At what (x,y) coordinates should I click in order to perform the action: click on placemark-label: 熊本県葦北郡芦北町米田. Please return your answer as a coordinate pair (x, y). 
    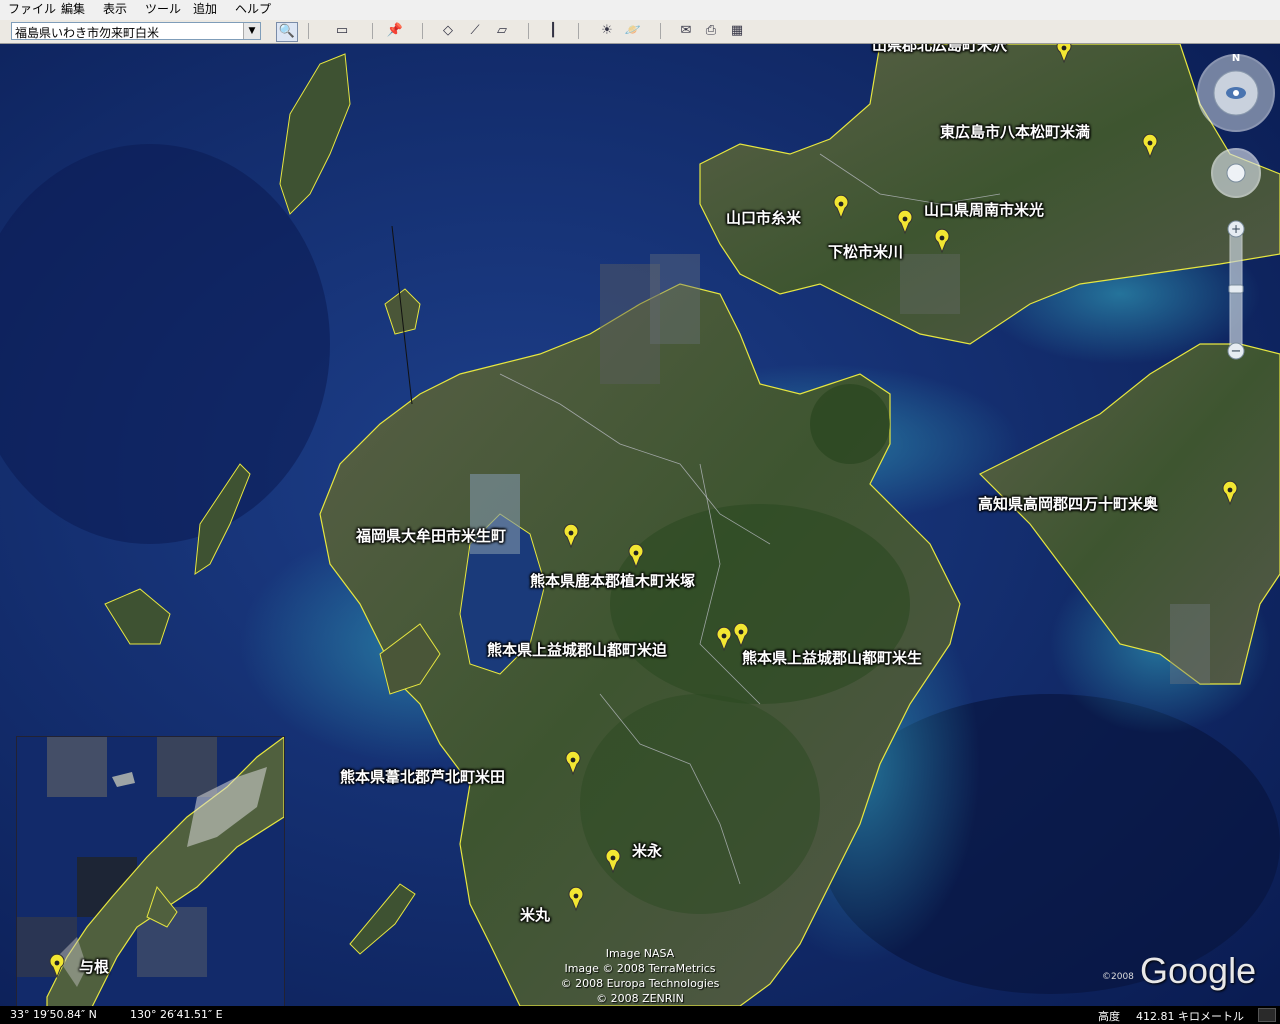
    Looking at the image, I should click on (422, 776).